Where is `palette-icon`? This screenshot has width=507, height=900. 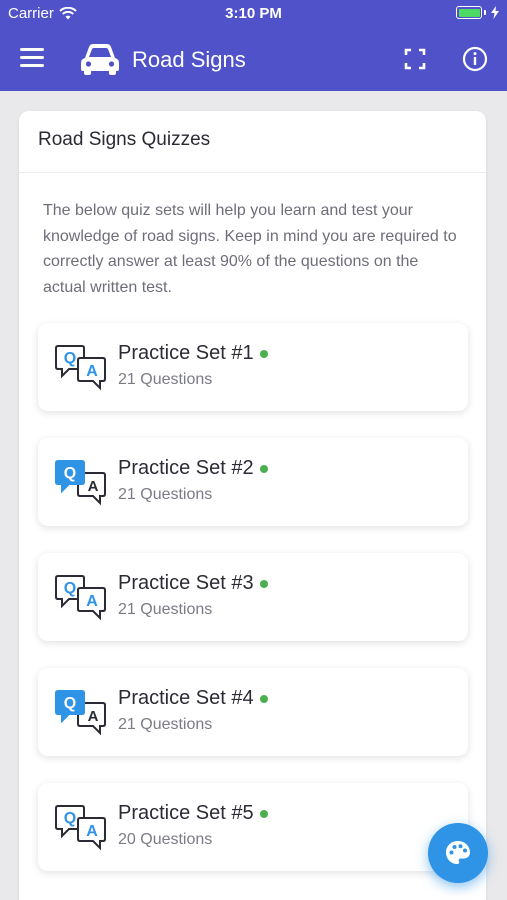 palette-icon is located at coordinates (458, 852).